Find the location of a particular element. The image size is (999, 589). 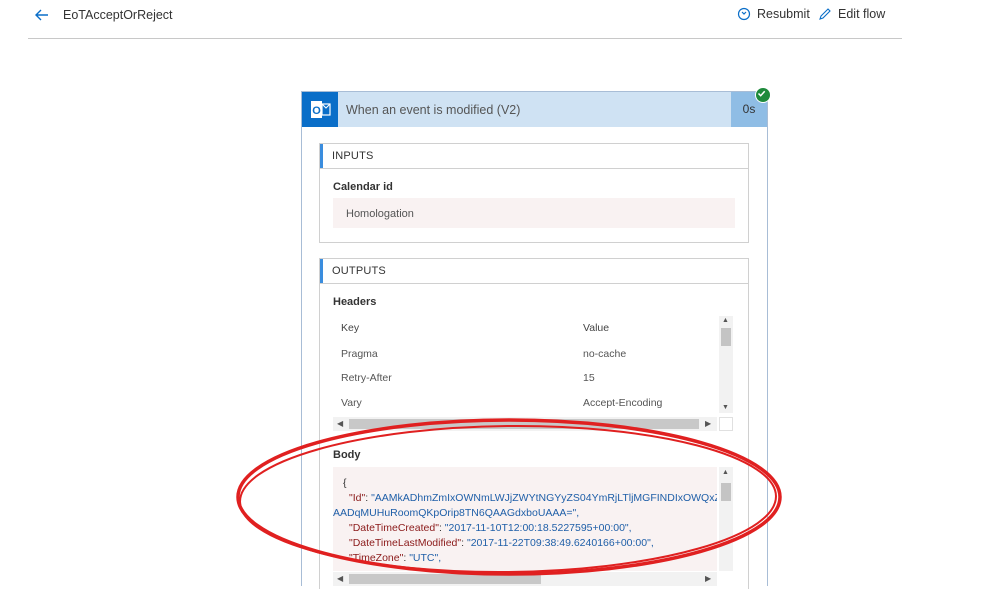

top-bar: EoTAcceptOrReject Resubmit Edit flow is located at coordinates (499, 17).